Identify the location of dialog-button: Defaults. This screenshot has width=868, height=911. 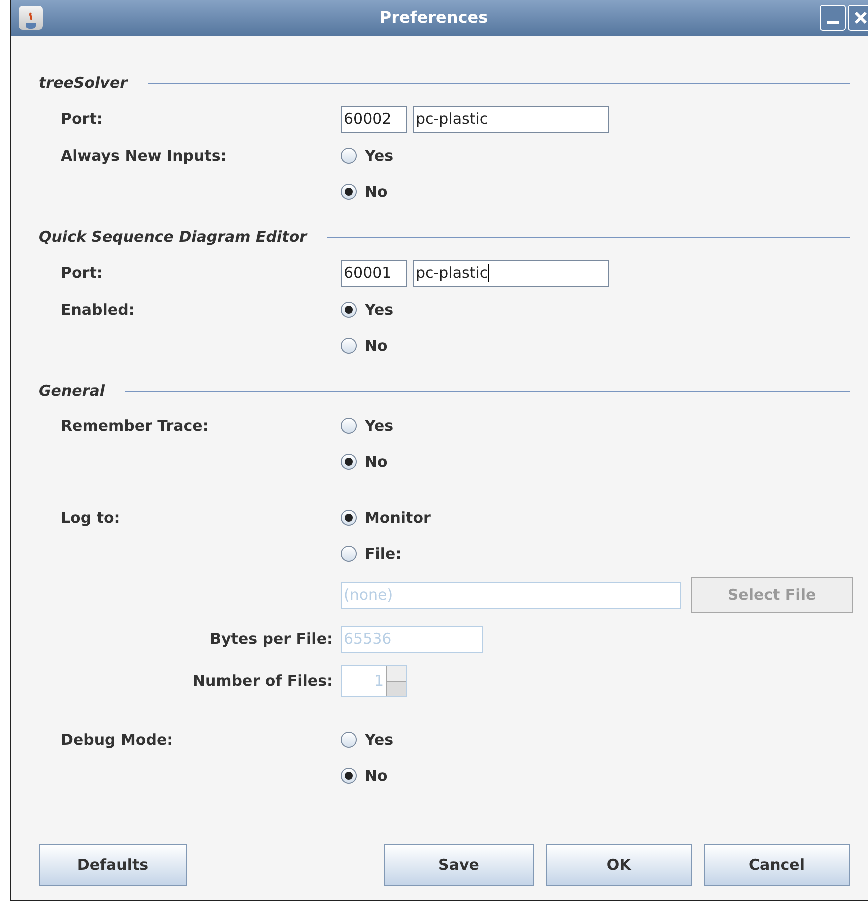
(113, 865).